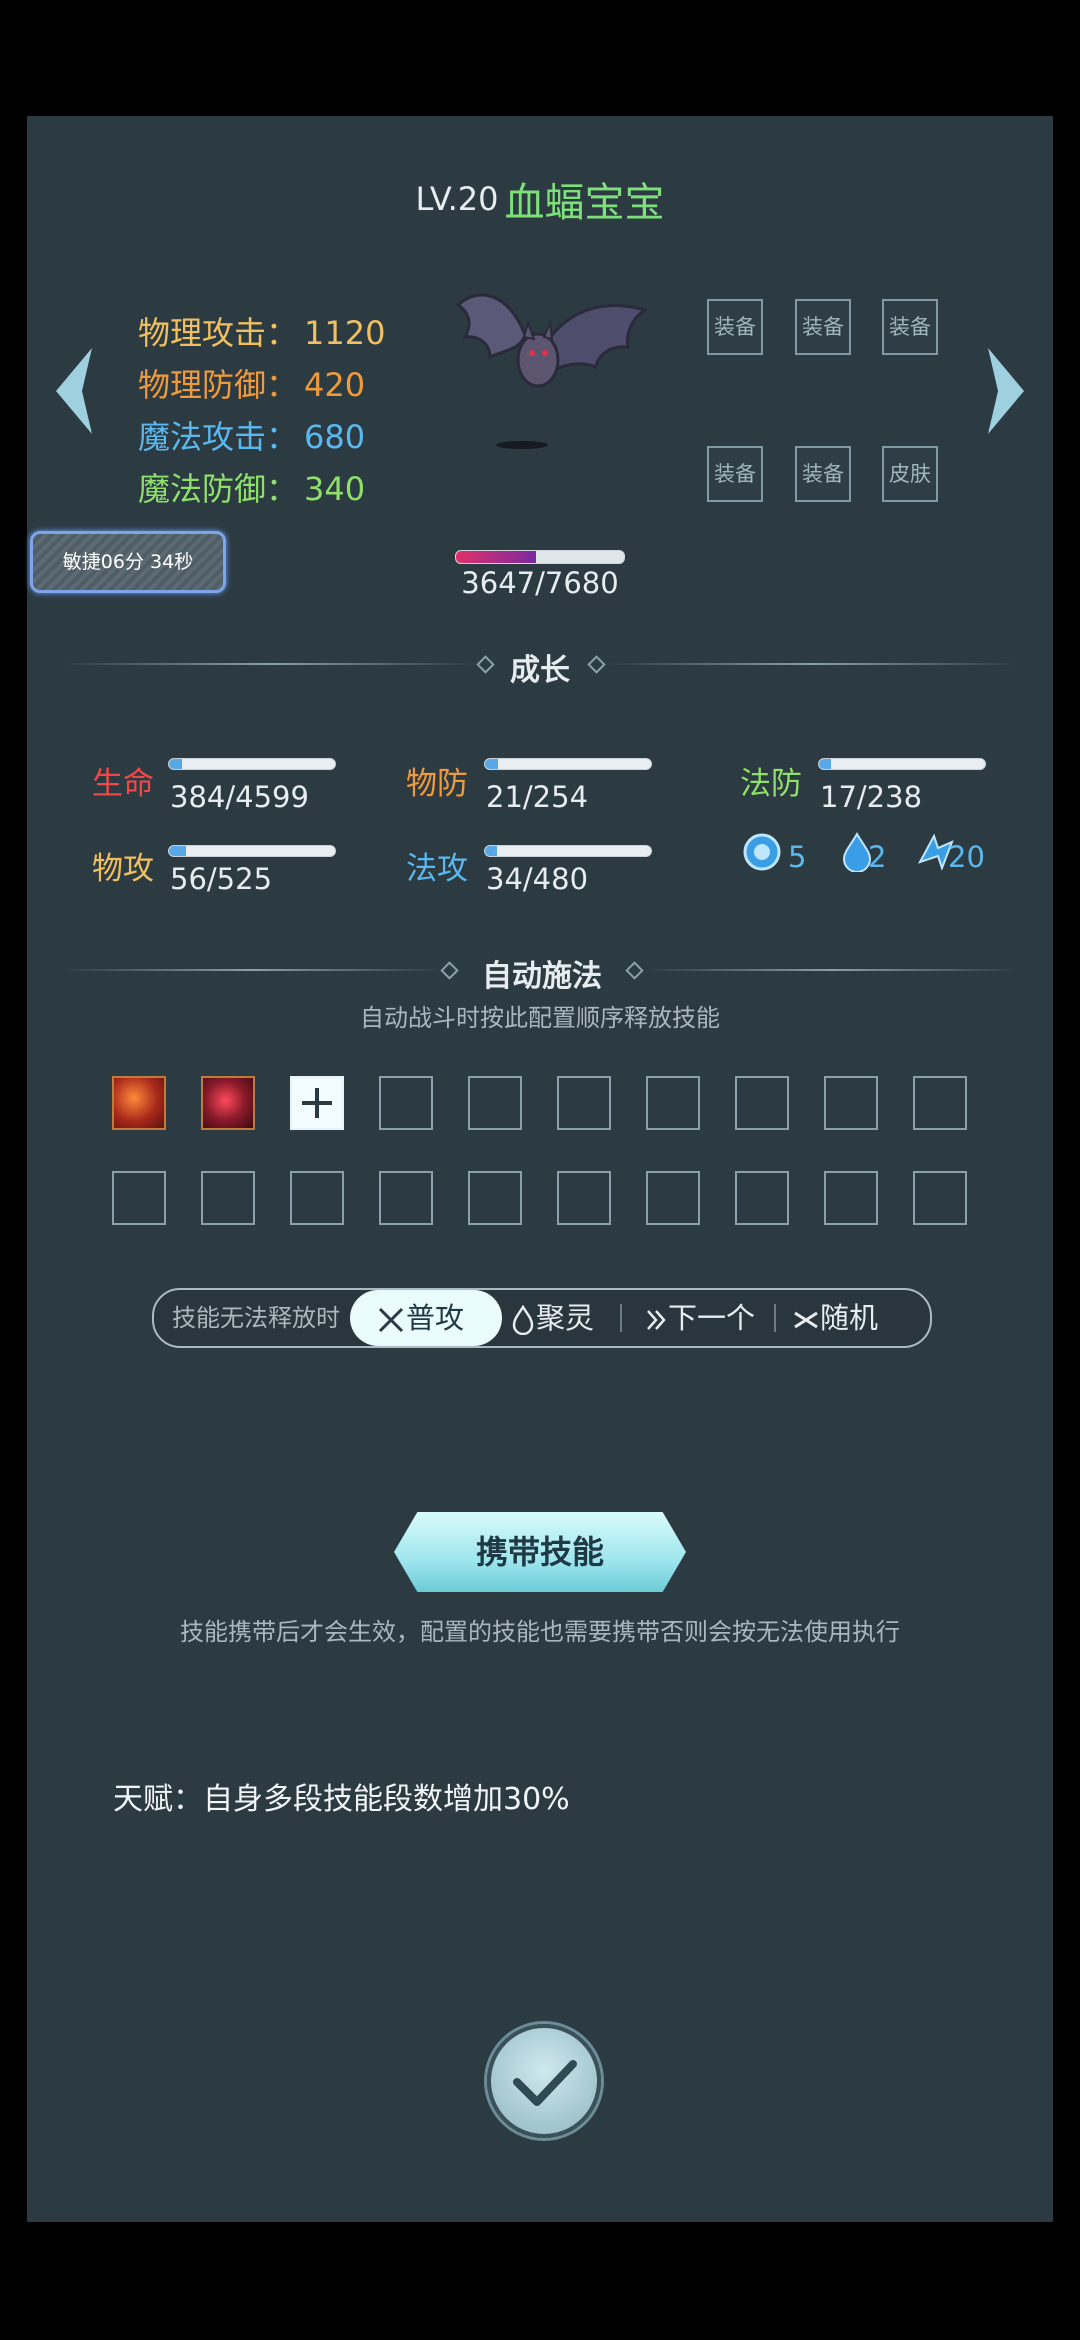 The height and width of the screenshot is (2340, 1080). What do you see at coordinates (239, 797) in the screenshot?
I see `growth-value-hp: 384/4599` at bounding box center [239, 797].